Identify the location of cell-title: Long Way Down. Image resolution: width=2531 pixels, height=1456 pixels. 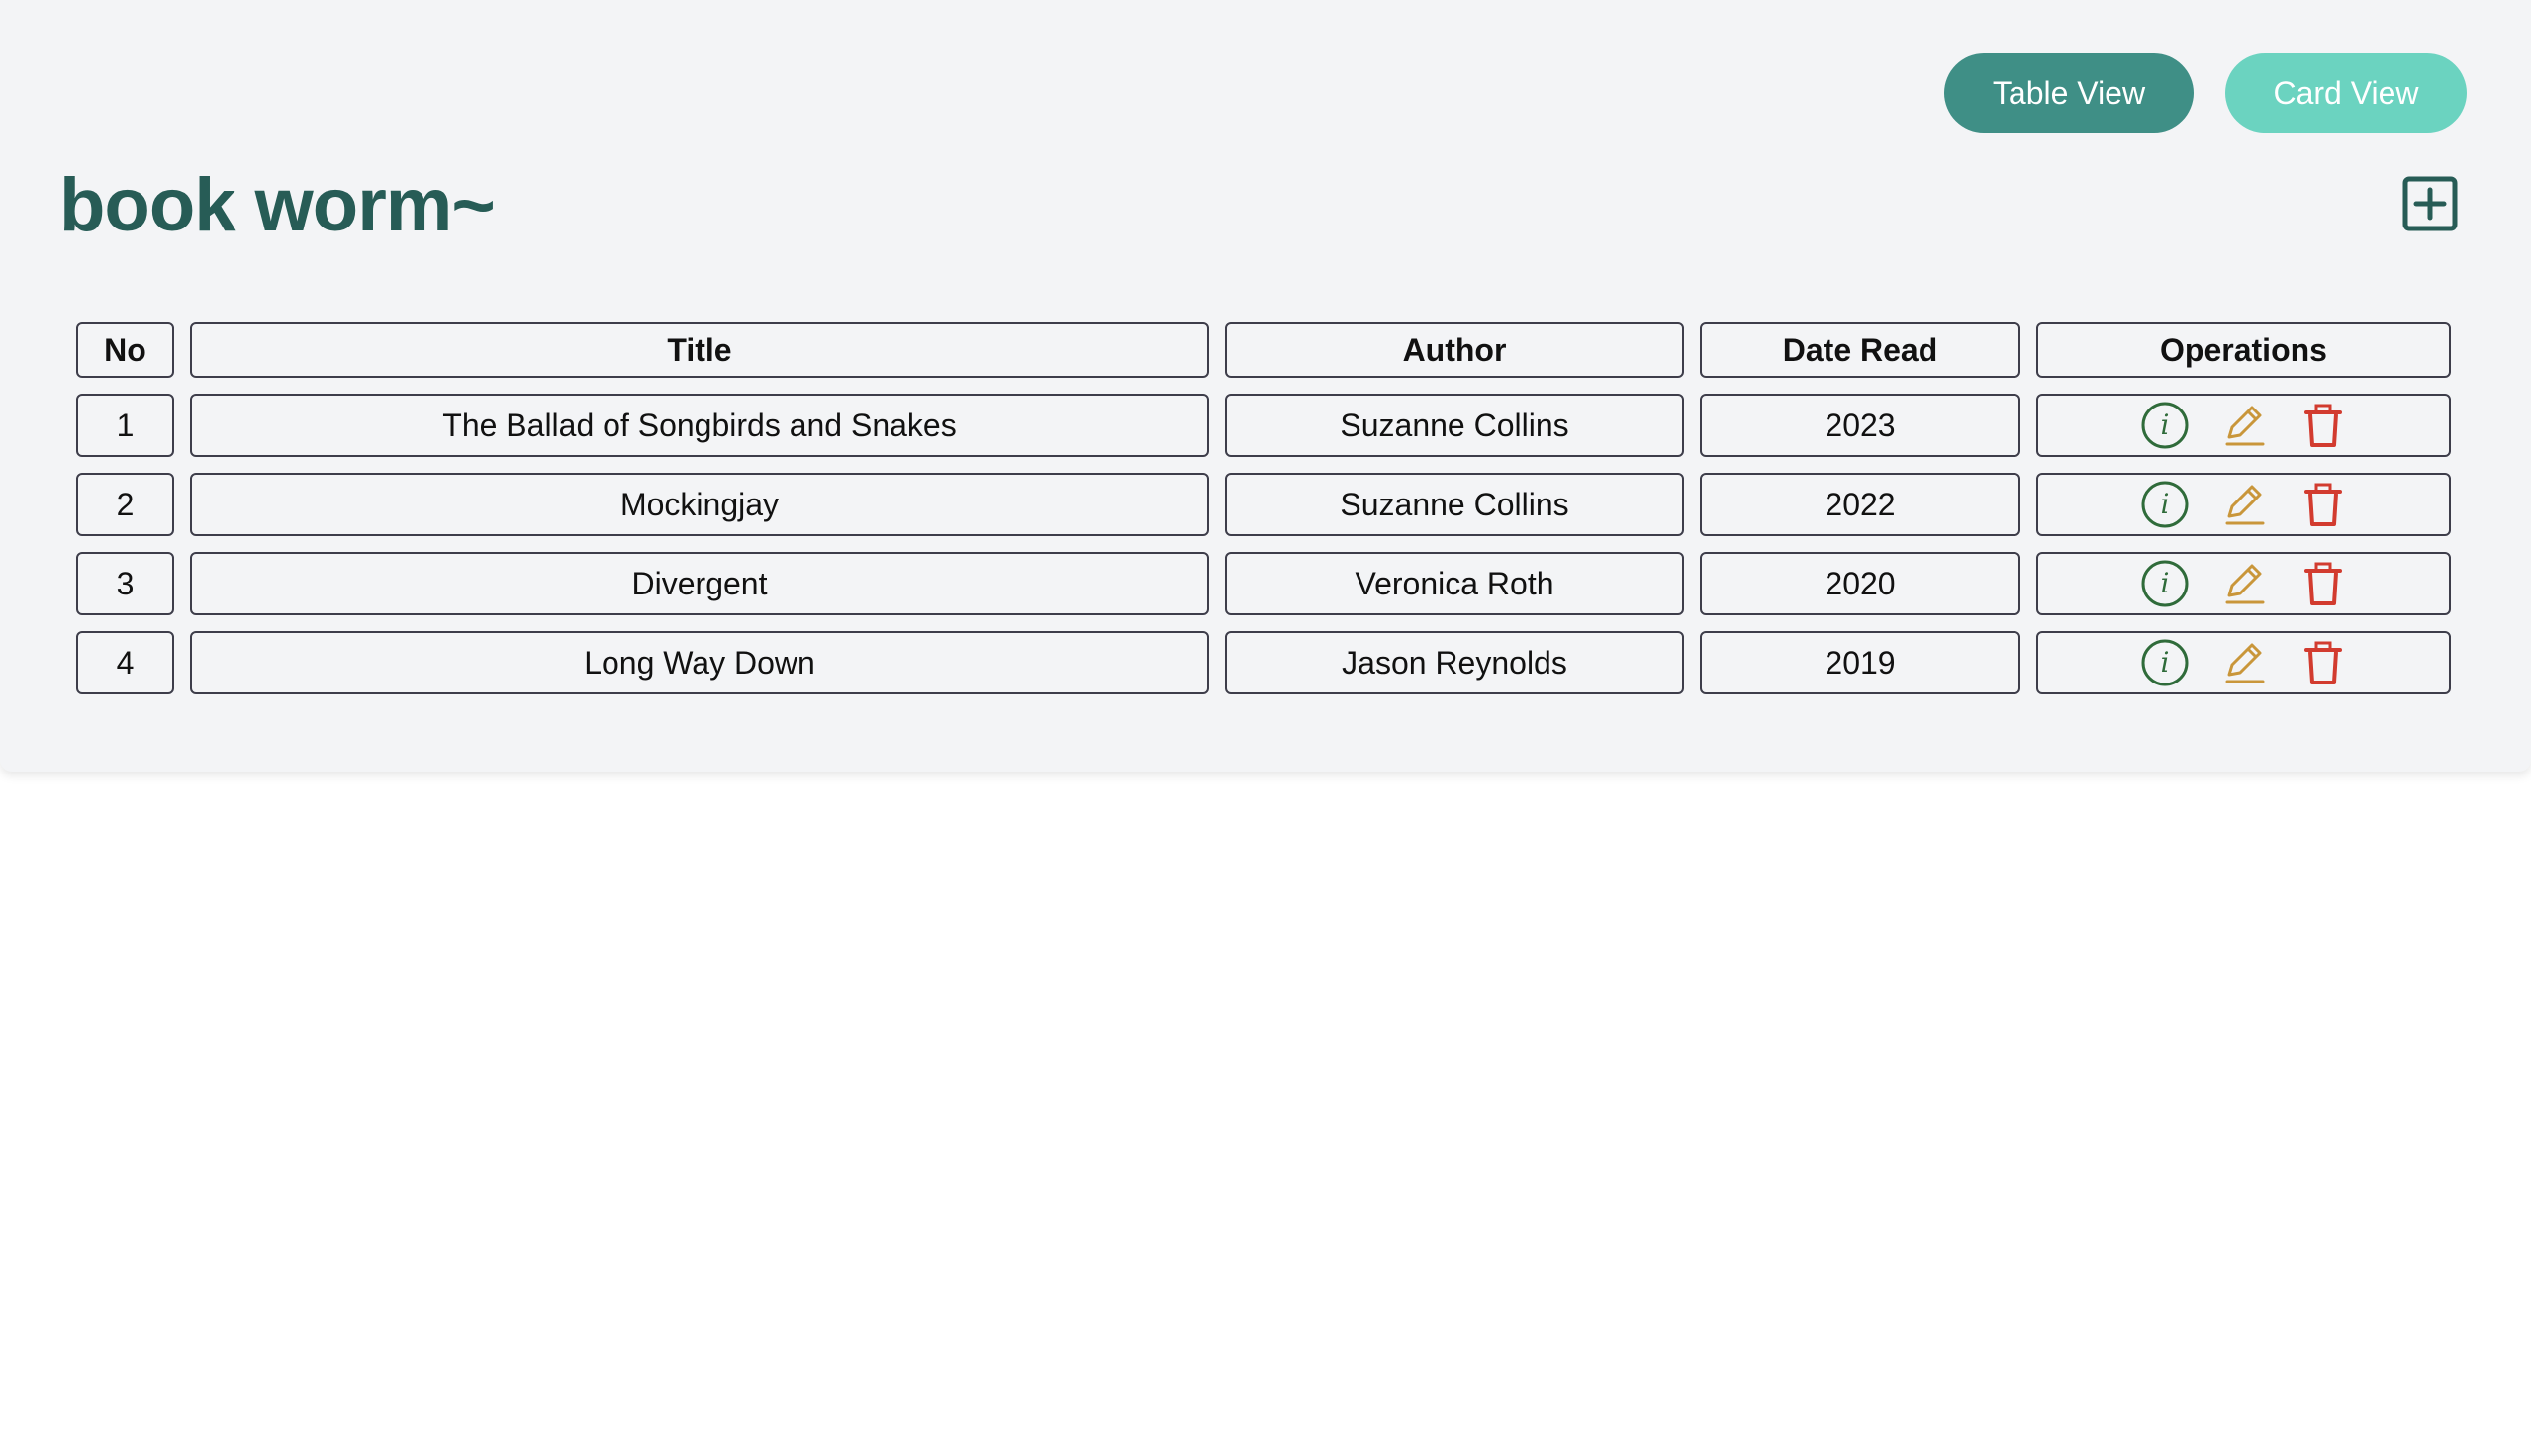
(699, 662).